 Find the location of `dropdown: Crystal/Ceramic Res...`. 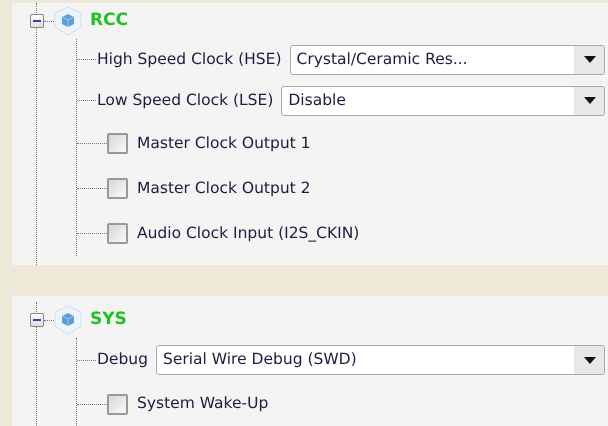

dropdown: Crystal/Ceramic Res... is located at coordinates (447, 59).